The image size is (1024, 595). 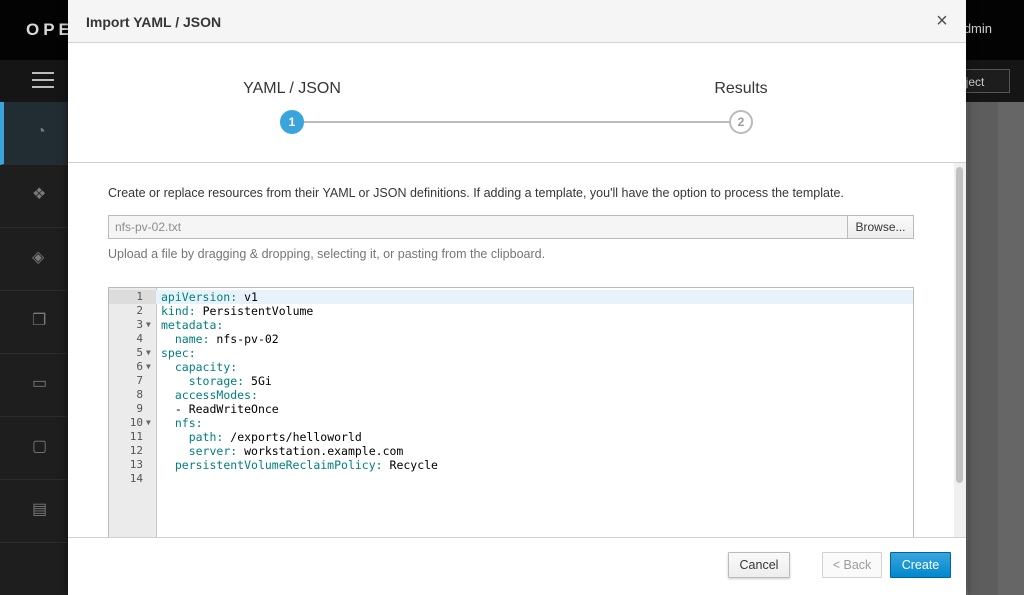 What do you see at coordinates (517, 21) in the screenshot?
I see `dialog-header: Import YAML / JSON ×` at bounding box center [517, 21].